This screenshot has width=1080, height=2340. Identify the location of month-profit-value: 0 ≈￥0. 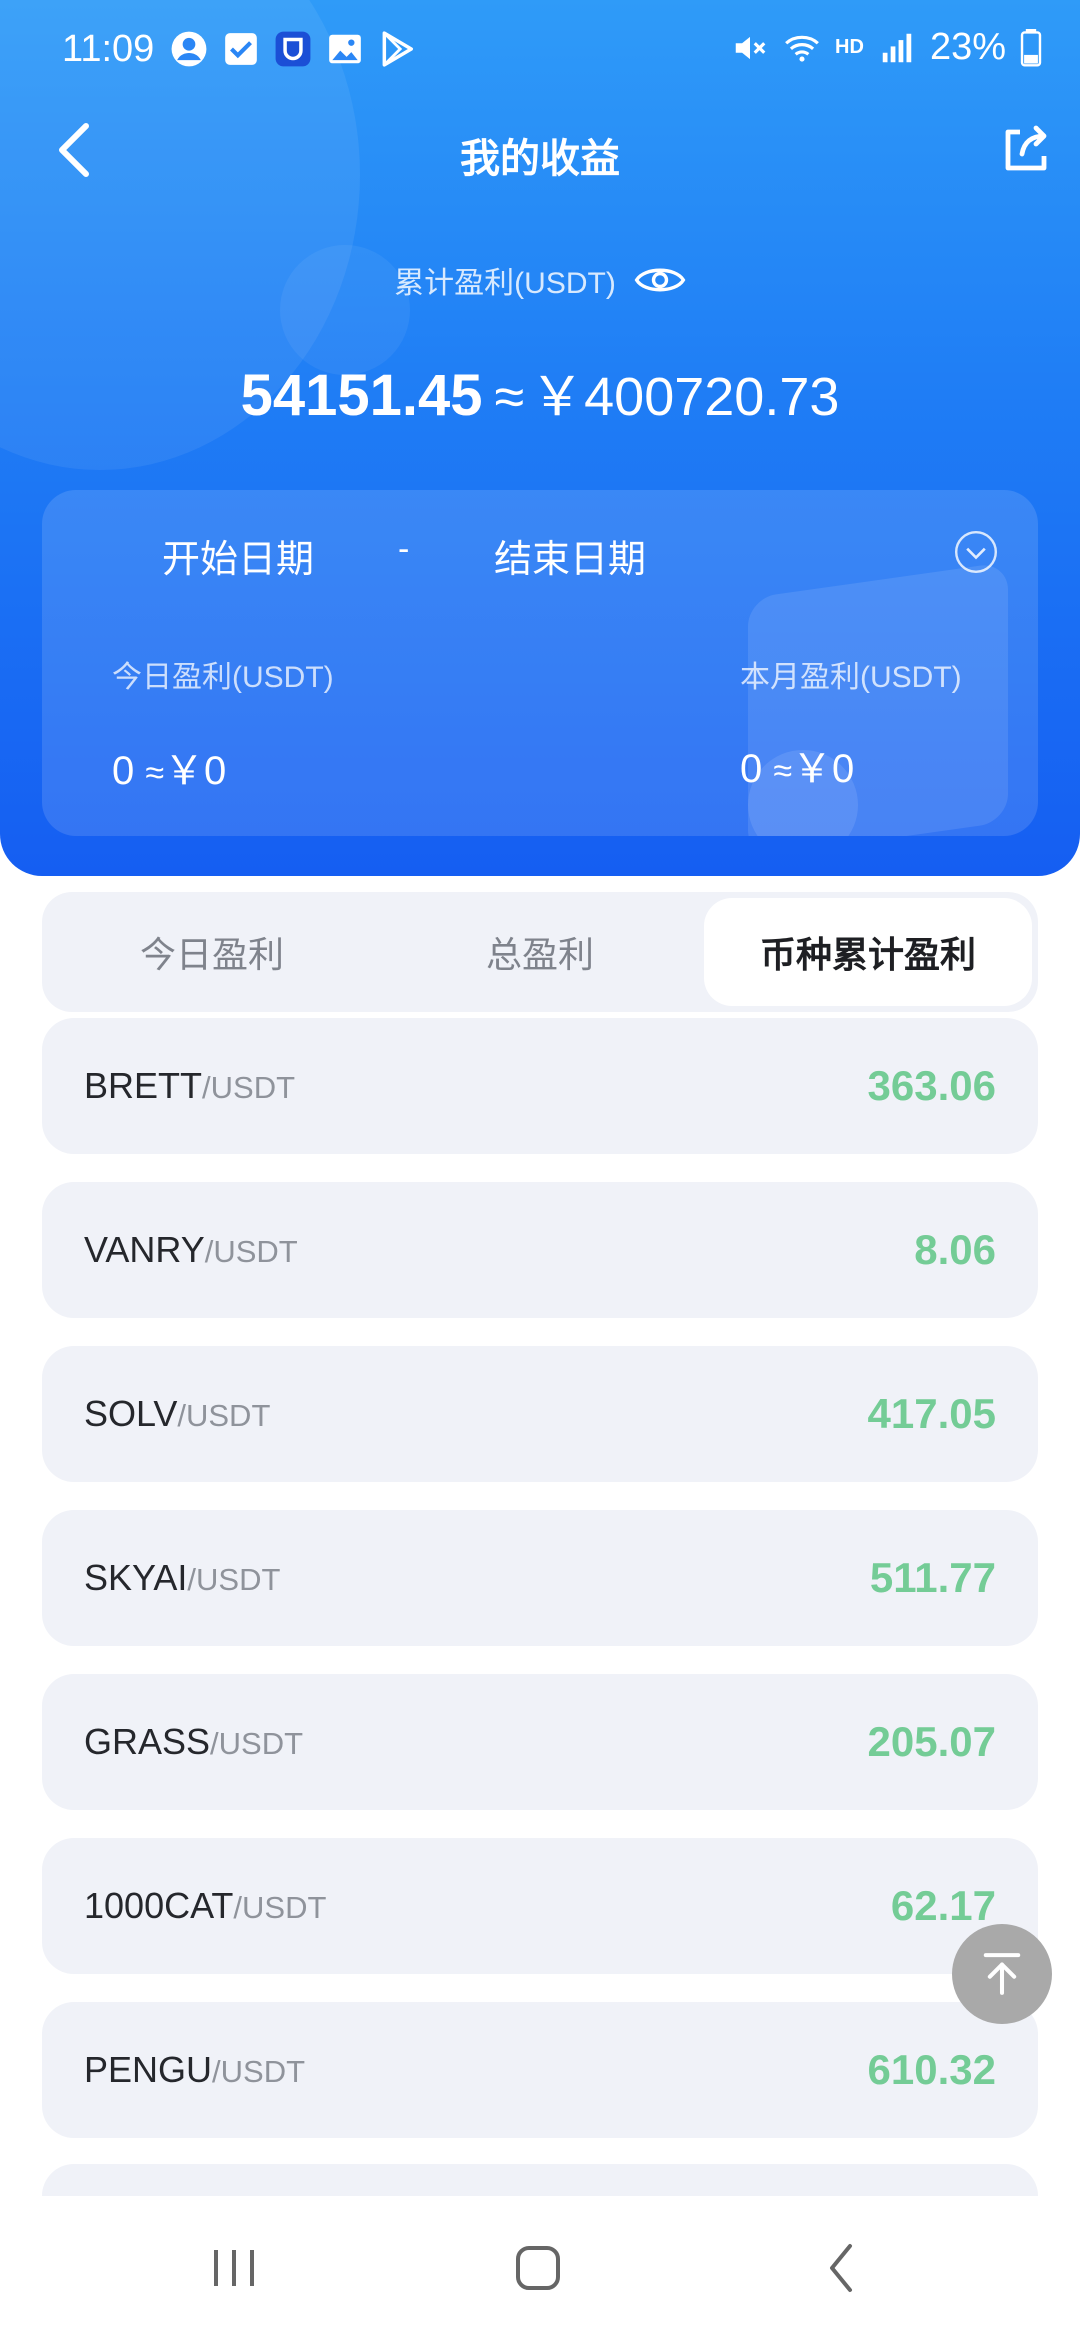
(797, 765).